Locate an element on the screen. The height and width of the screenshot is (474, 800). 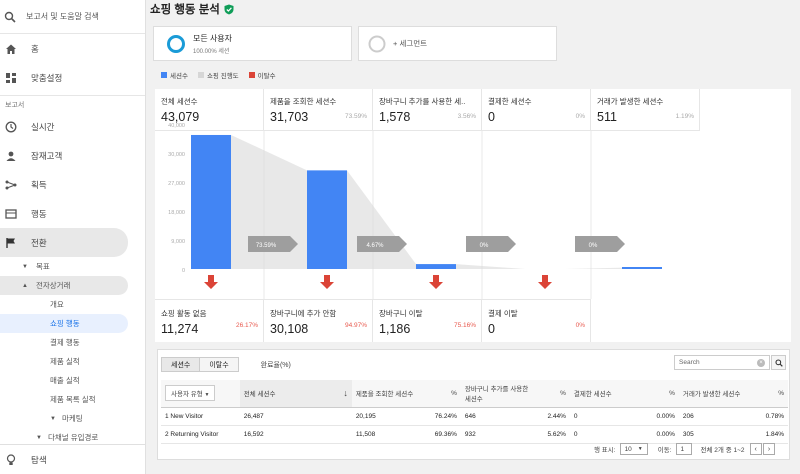
sidebar-item-goals: ▼ 목표 is located at coordinates (72, 266).